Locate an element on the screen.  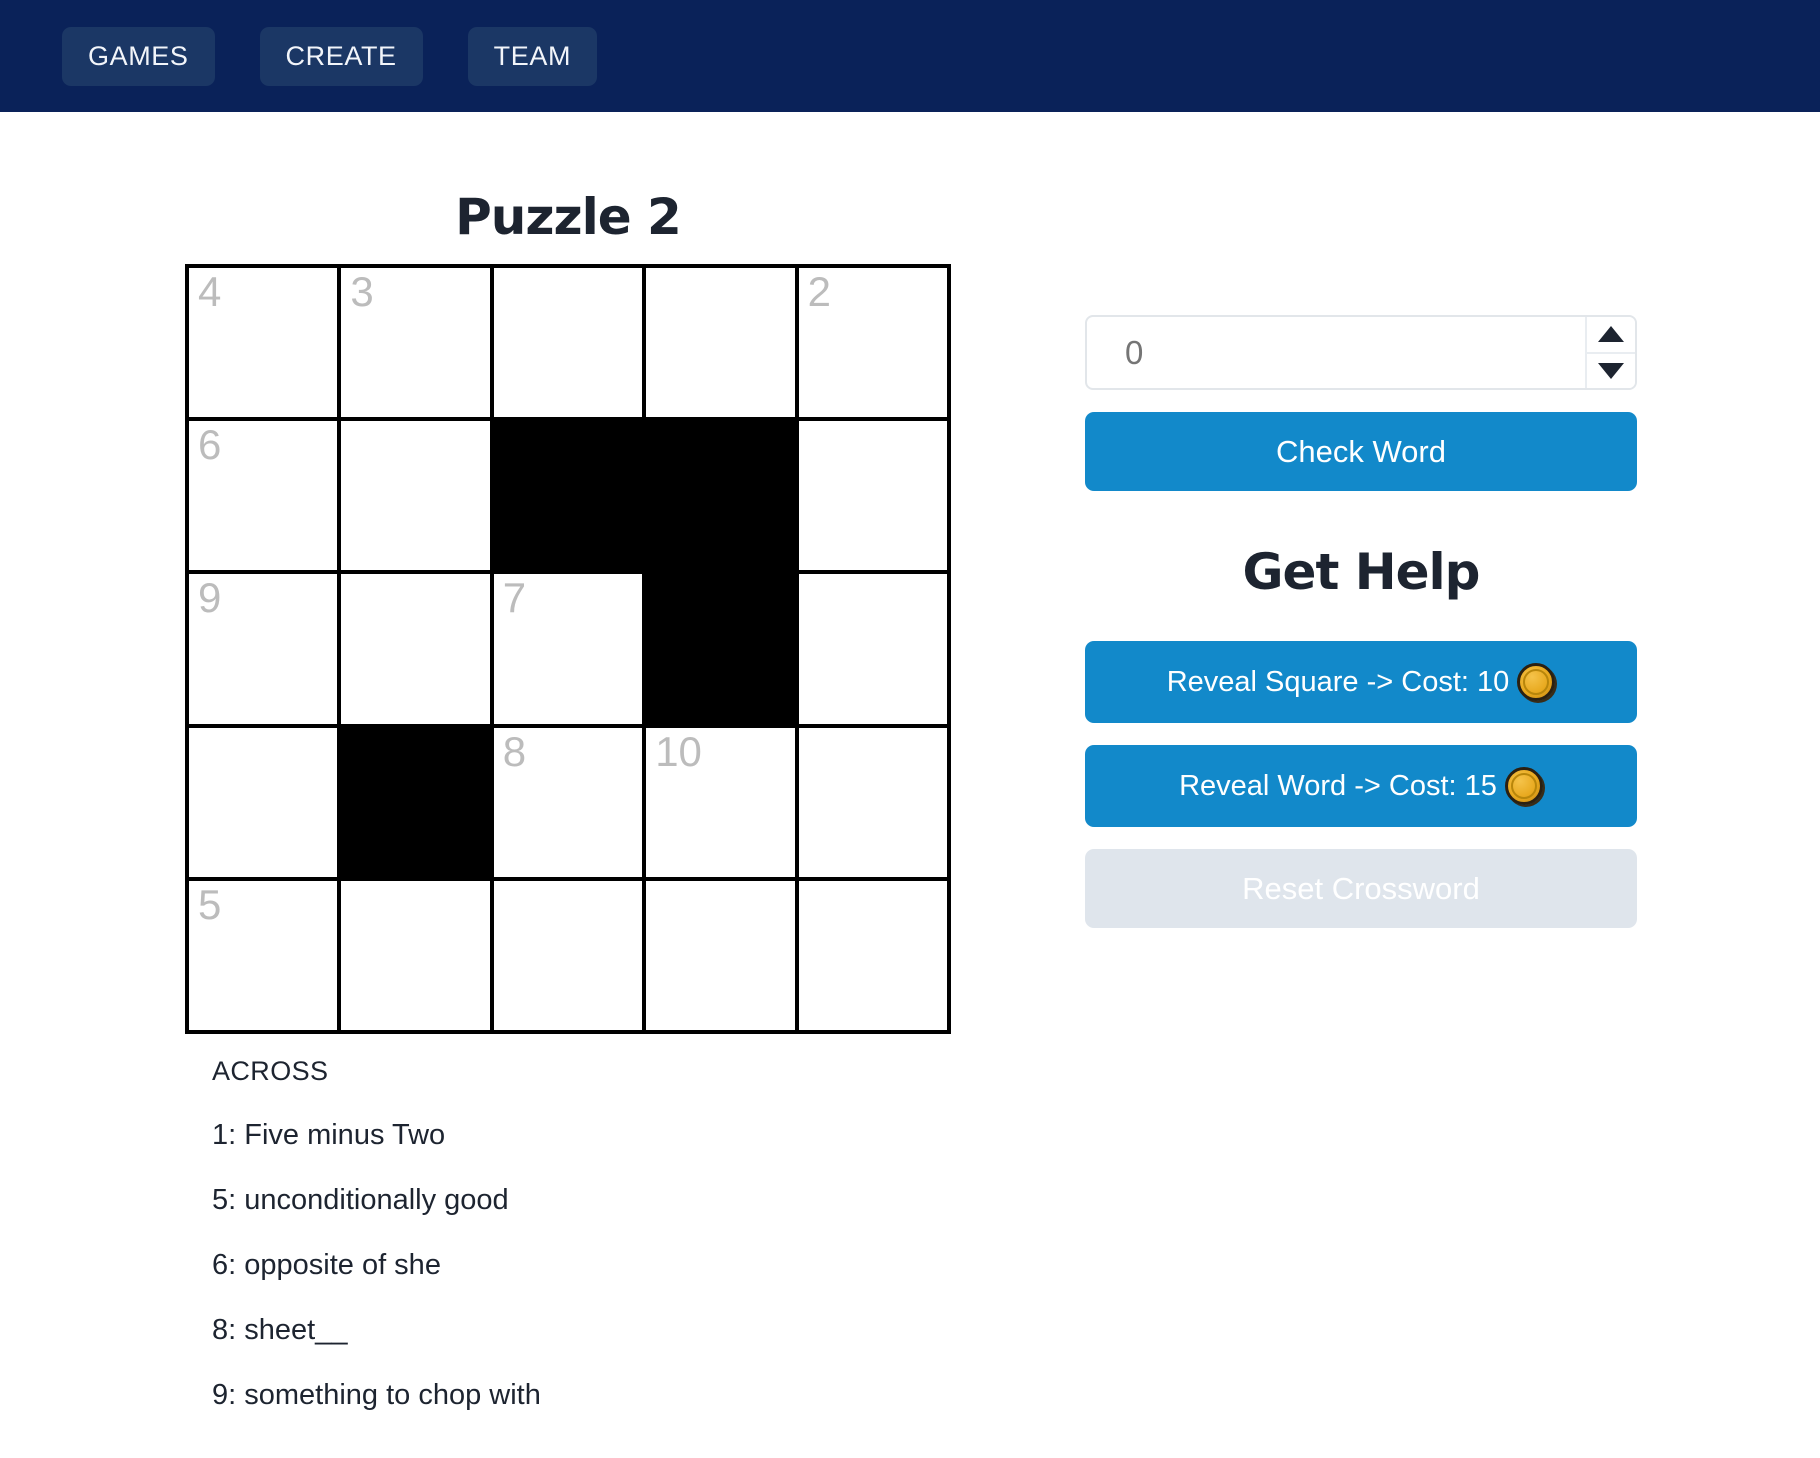
stepper-increment-button is located at coordinates (1611, 335).